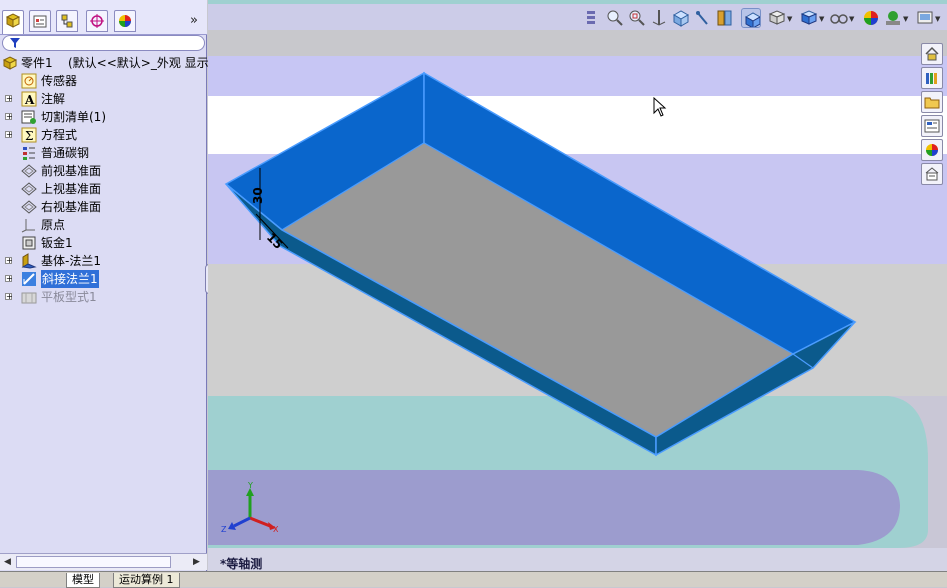 Image resolution: width=947 pixels, height=588 pixels. What do you see at coordinates (103, 189) in the screenshot?
I see `tree-item-top-plane: 上视基准面` at bounding box center [103, 189].